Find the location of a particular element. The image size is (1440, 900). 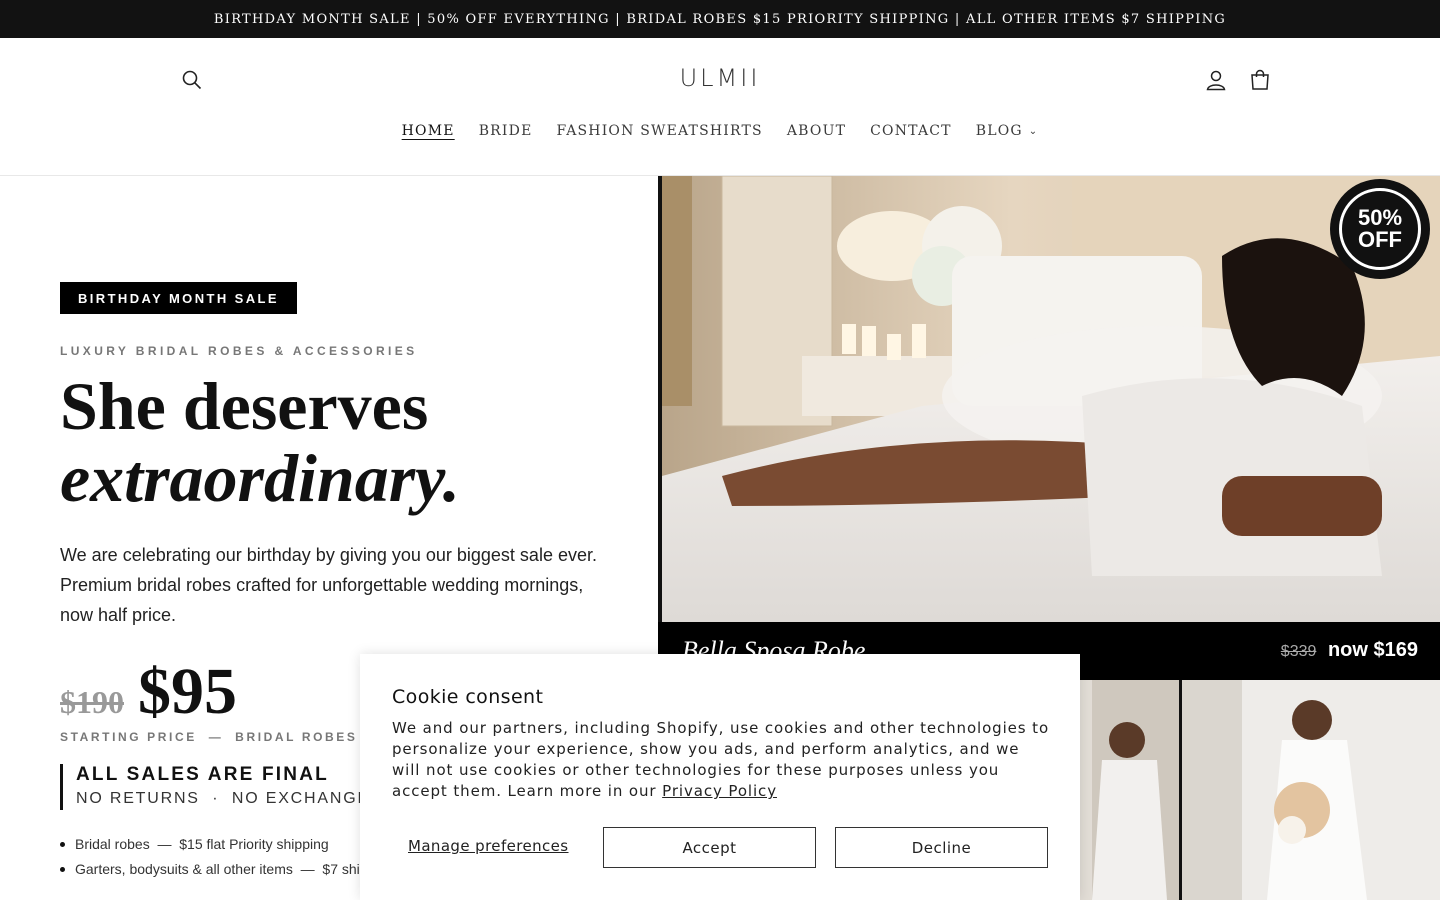

account-icon is located at coordinates (1216, 80).